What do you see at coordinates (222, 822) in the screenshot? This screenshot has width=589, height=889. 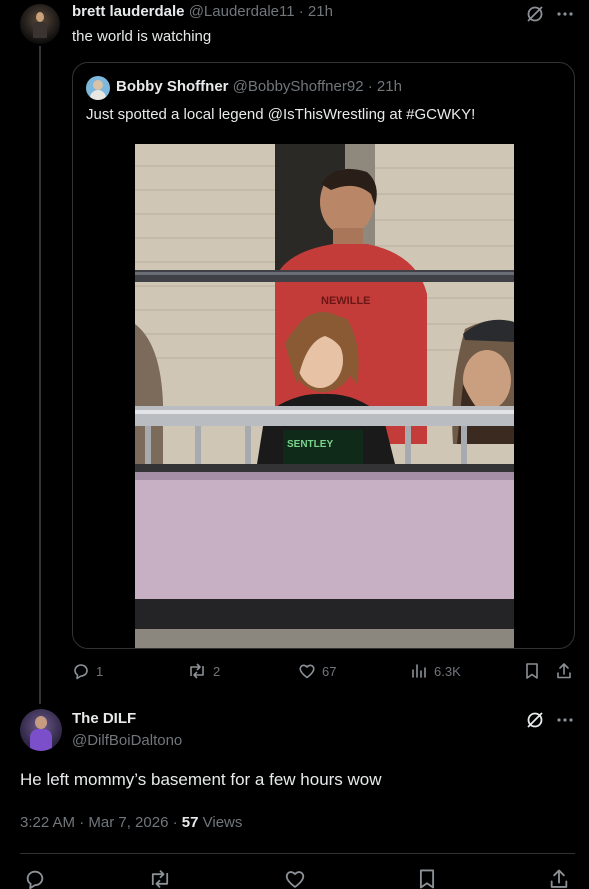 I see `views-label: Views` at bounding box center [222, 822].